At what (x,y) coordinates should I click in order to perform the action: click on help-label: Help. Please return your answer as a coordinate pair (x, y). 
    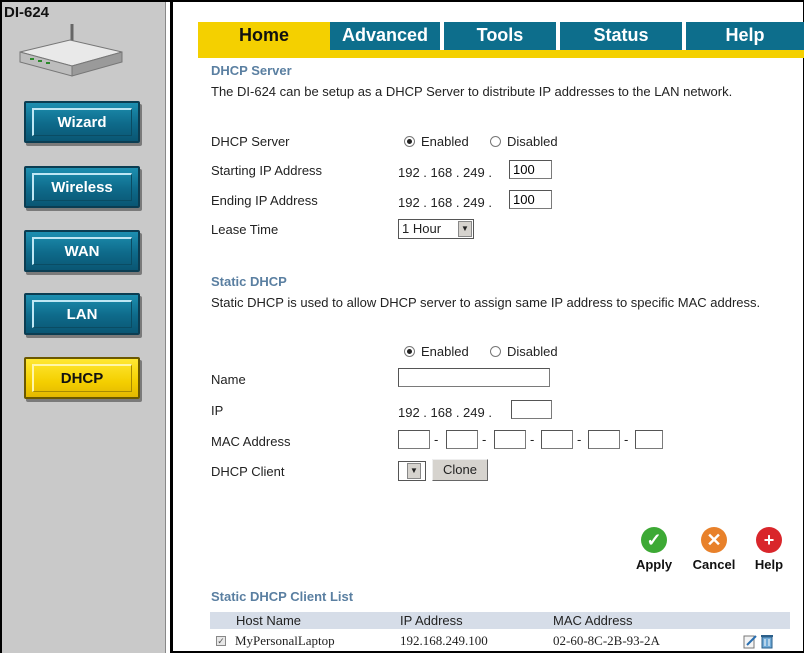
    Looking at the image, I should click on (769, 564).